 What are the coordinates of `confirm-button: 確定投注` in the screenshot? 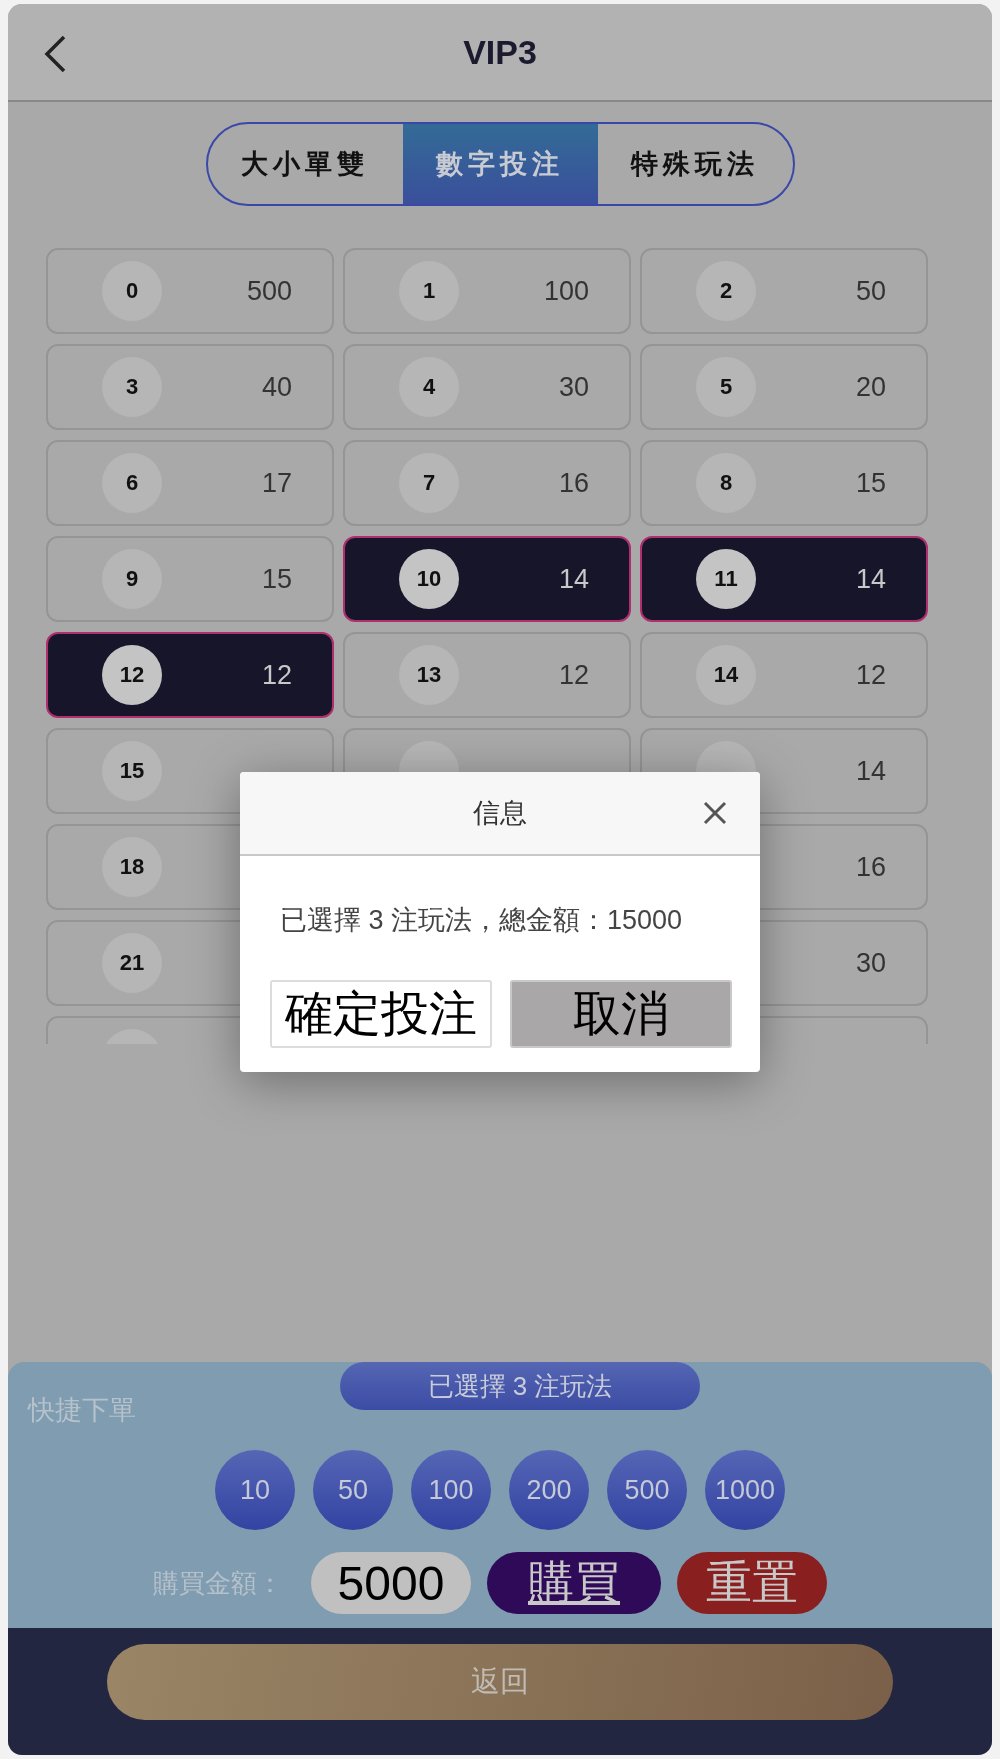 It's located at (381, 1014).